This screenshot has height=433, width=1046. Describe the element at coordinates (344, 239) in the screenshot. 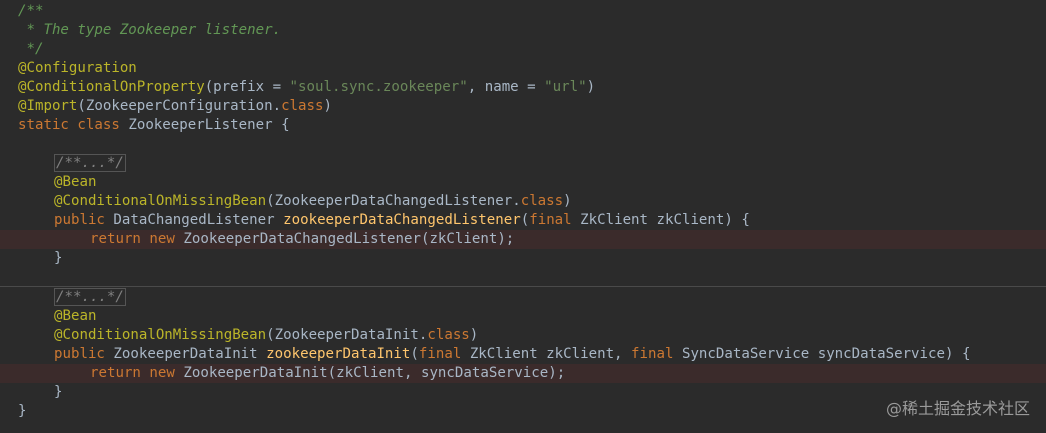

I see `return-expression: ZookeeperDataChangedListener(zkClient);` at that location.